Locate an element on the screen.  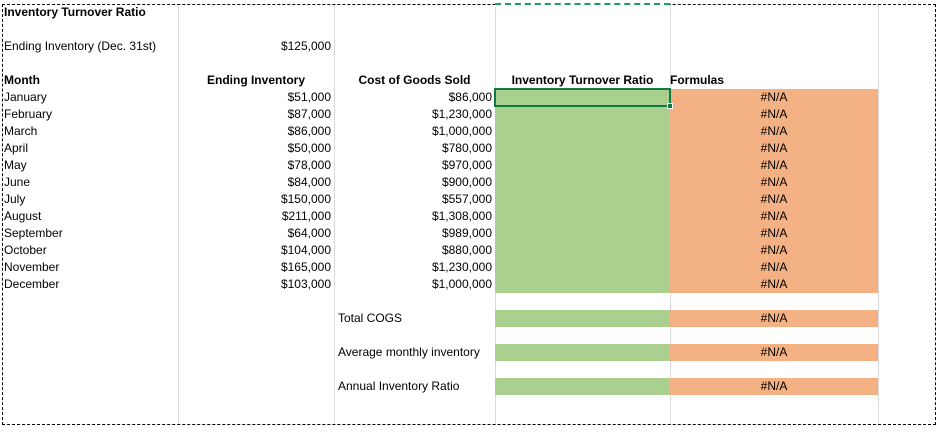
summary-row: Annual Inventory Ratio #N/A is located at coordinates (470, 386).